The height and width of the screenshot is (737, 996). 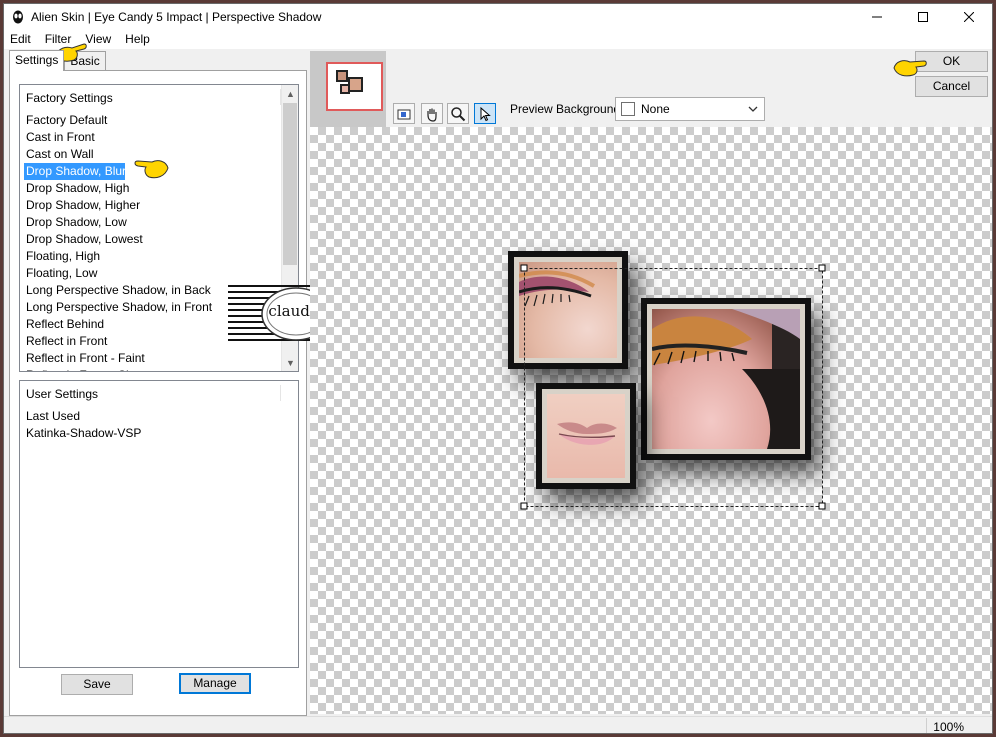 I want to click on close-icon, so click(x=969, y=16).